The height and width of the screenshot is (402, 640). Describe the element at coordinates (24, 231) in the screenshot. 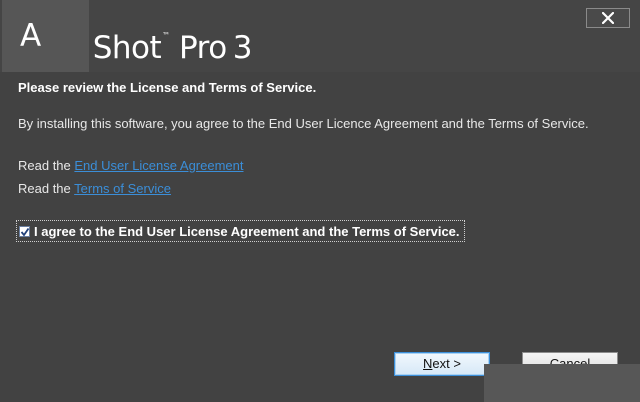

I see `agree-checkbox` at that location.